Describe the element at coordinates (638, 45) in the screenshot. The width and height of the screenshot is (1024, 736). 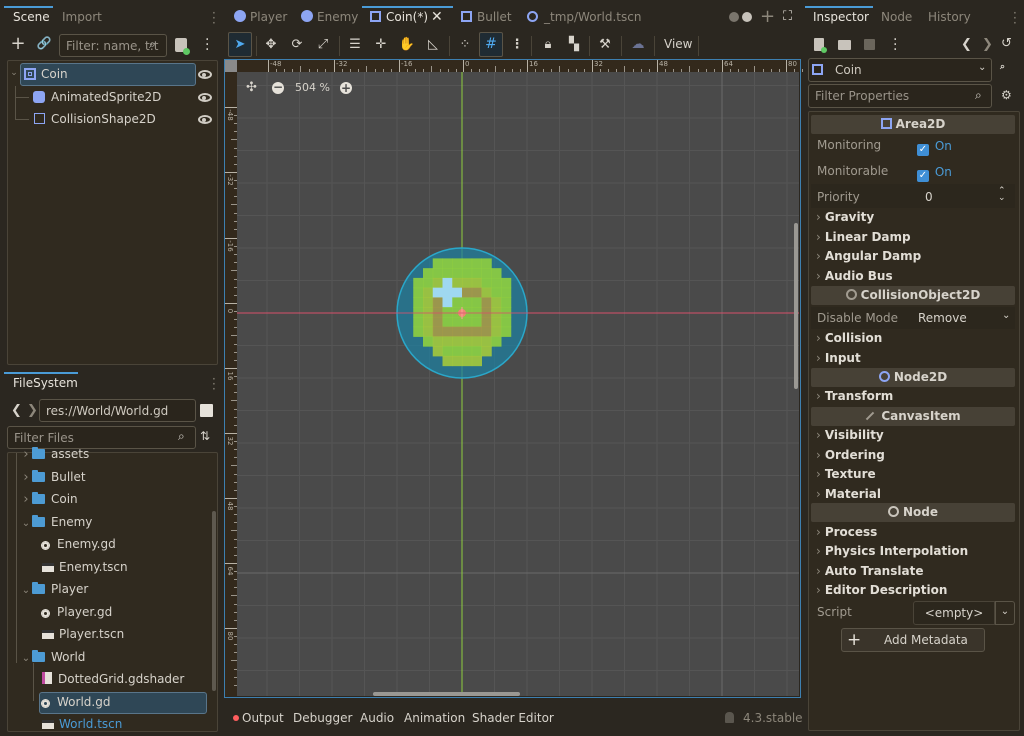
I see `particles-icon: ☁` at that location.